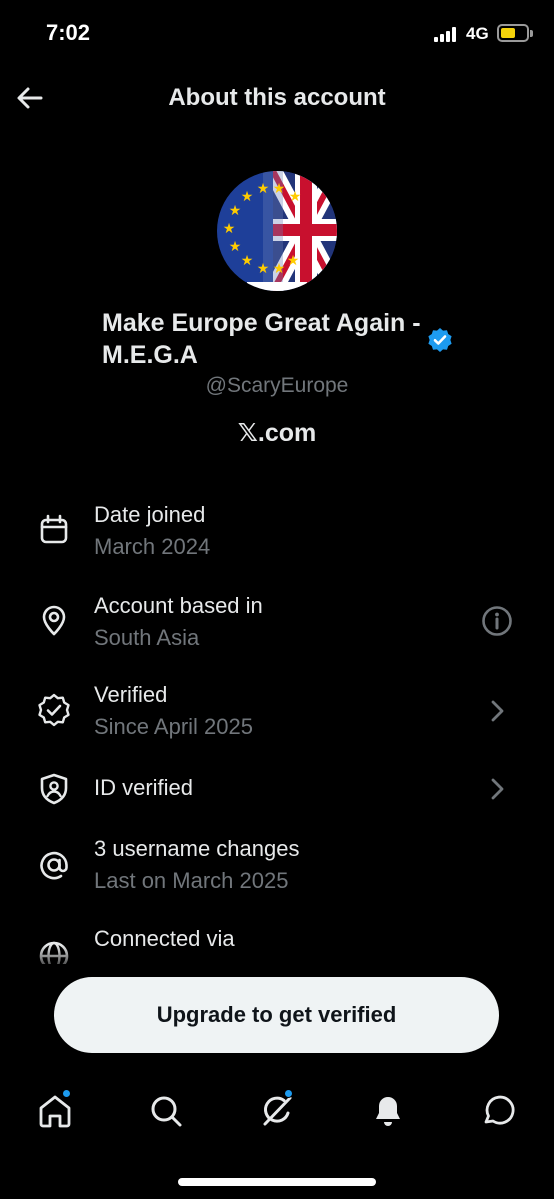 The height and width of the screenshot is (1199, 554). Describe the element at coordinates (277, 35) in the screenshot. I see `status-bar: 7:02 4G` at that location.